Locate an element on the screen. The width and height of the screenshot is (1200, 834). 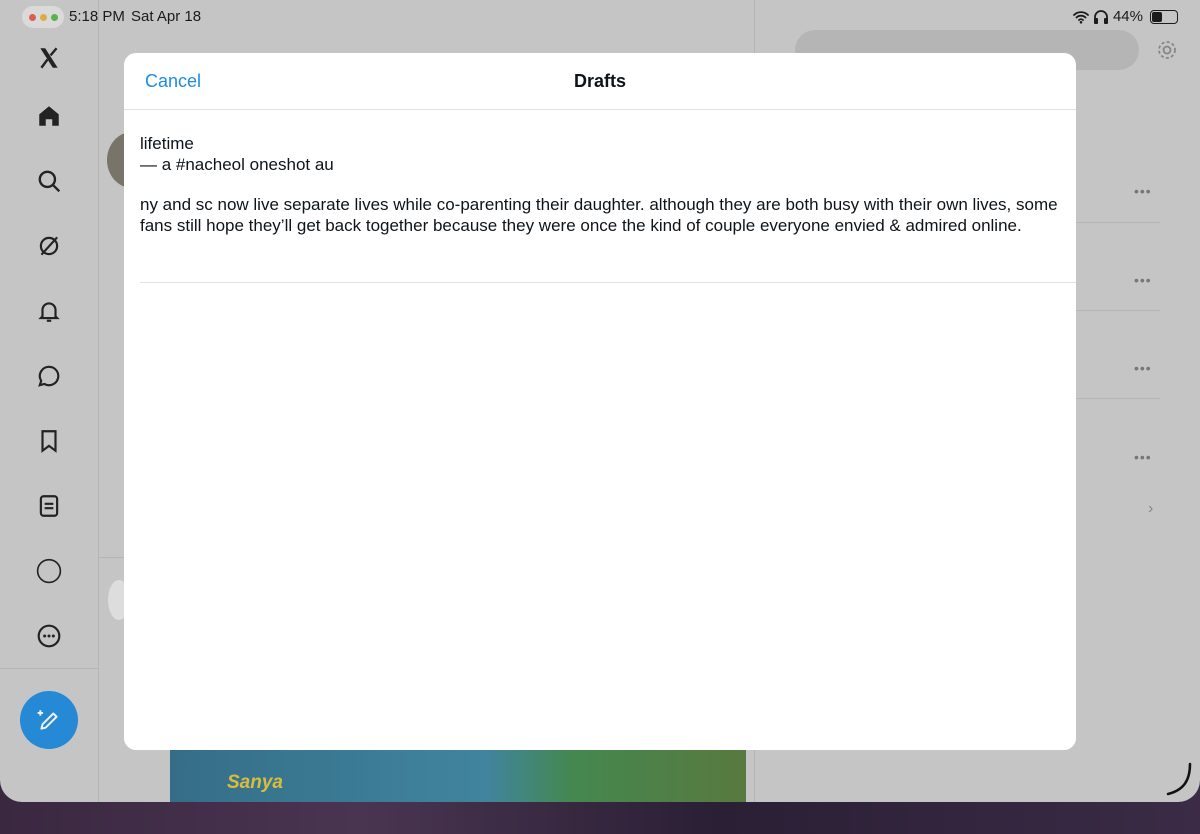
draft-line: lifetime is located at coordinates (167, 143).